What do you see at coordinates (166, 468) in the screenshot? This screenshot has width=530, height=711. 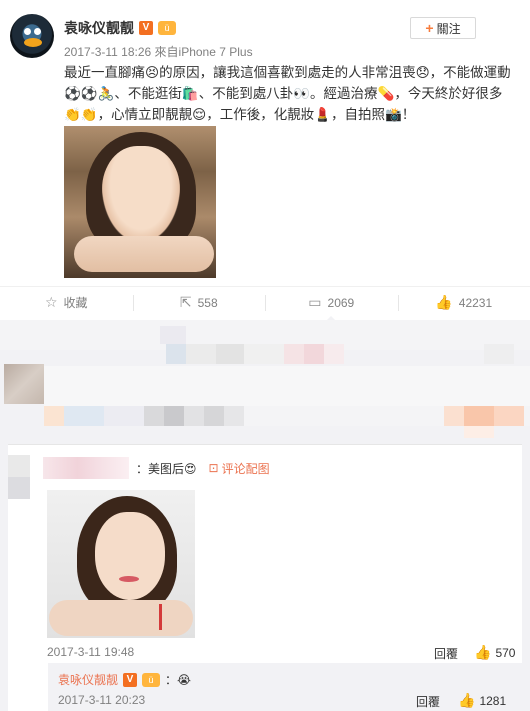 I see `comment-text: ：美图后😍` at bounding box center [166, 468].